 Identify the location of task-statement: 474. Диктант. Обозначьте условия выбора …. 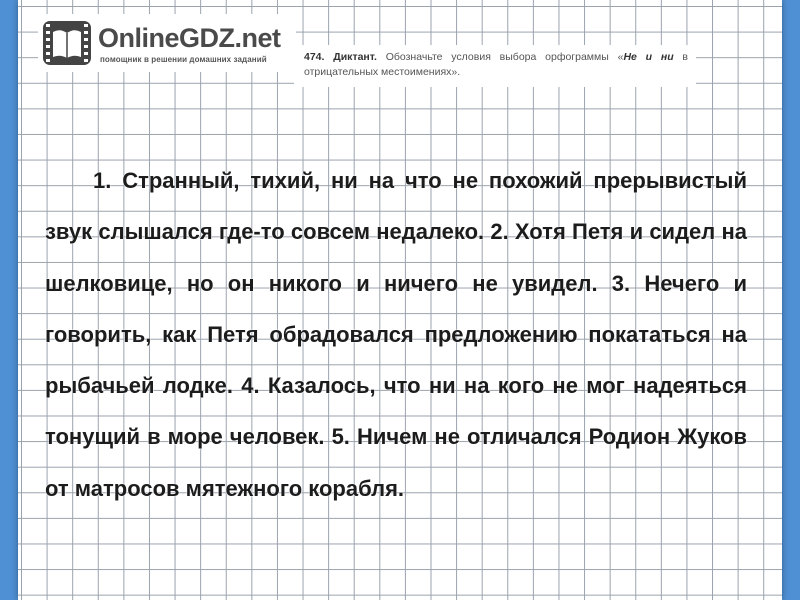
(495, 66).